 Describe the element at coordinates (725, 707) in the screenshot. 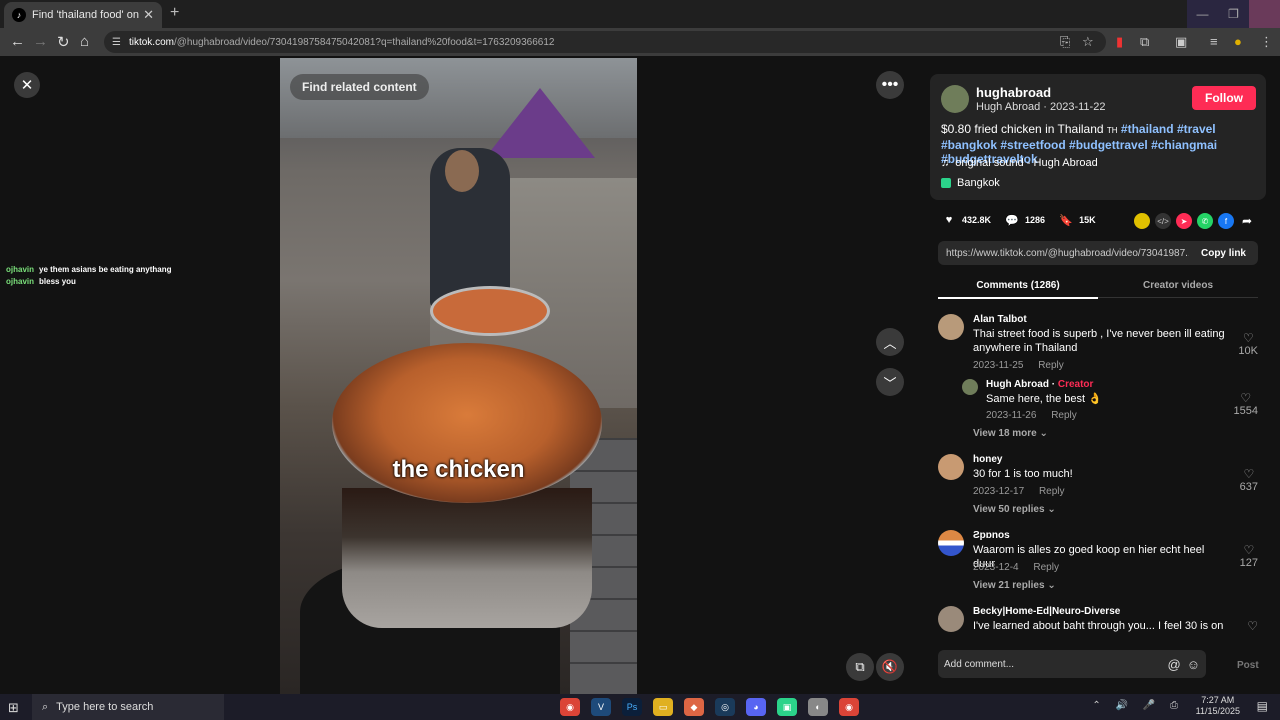

I see `steam-app-icon: ◎` at that location.